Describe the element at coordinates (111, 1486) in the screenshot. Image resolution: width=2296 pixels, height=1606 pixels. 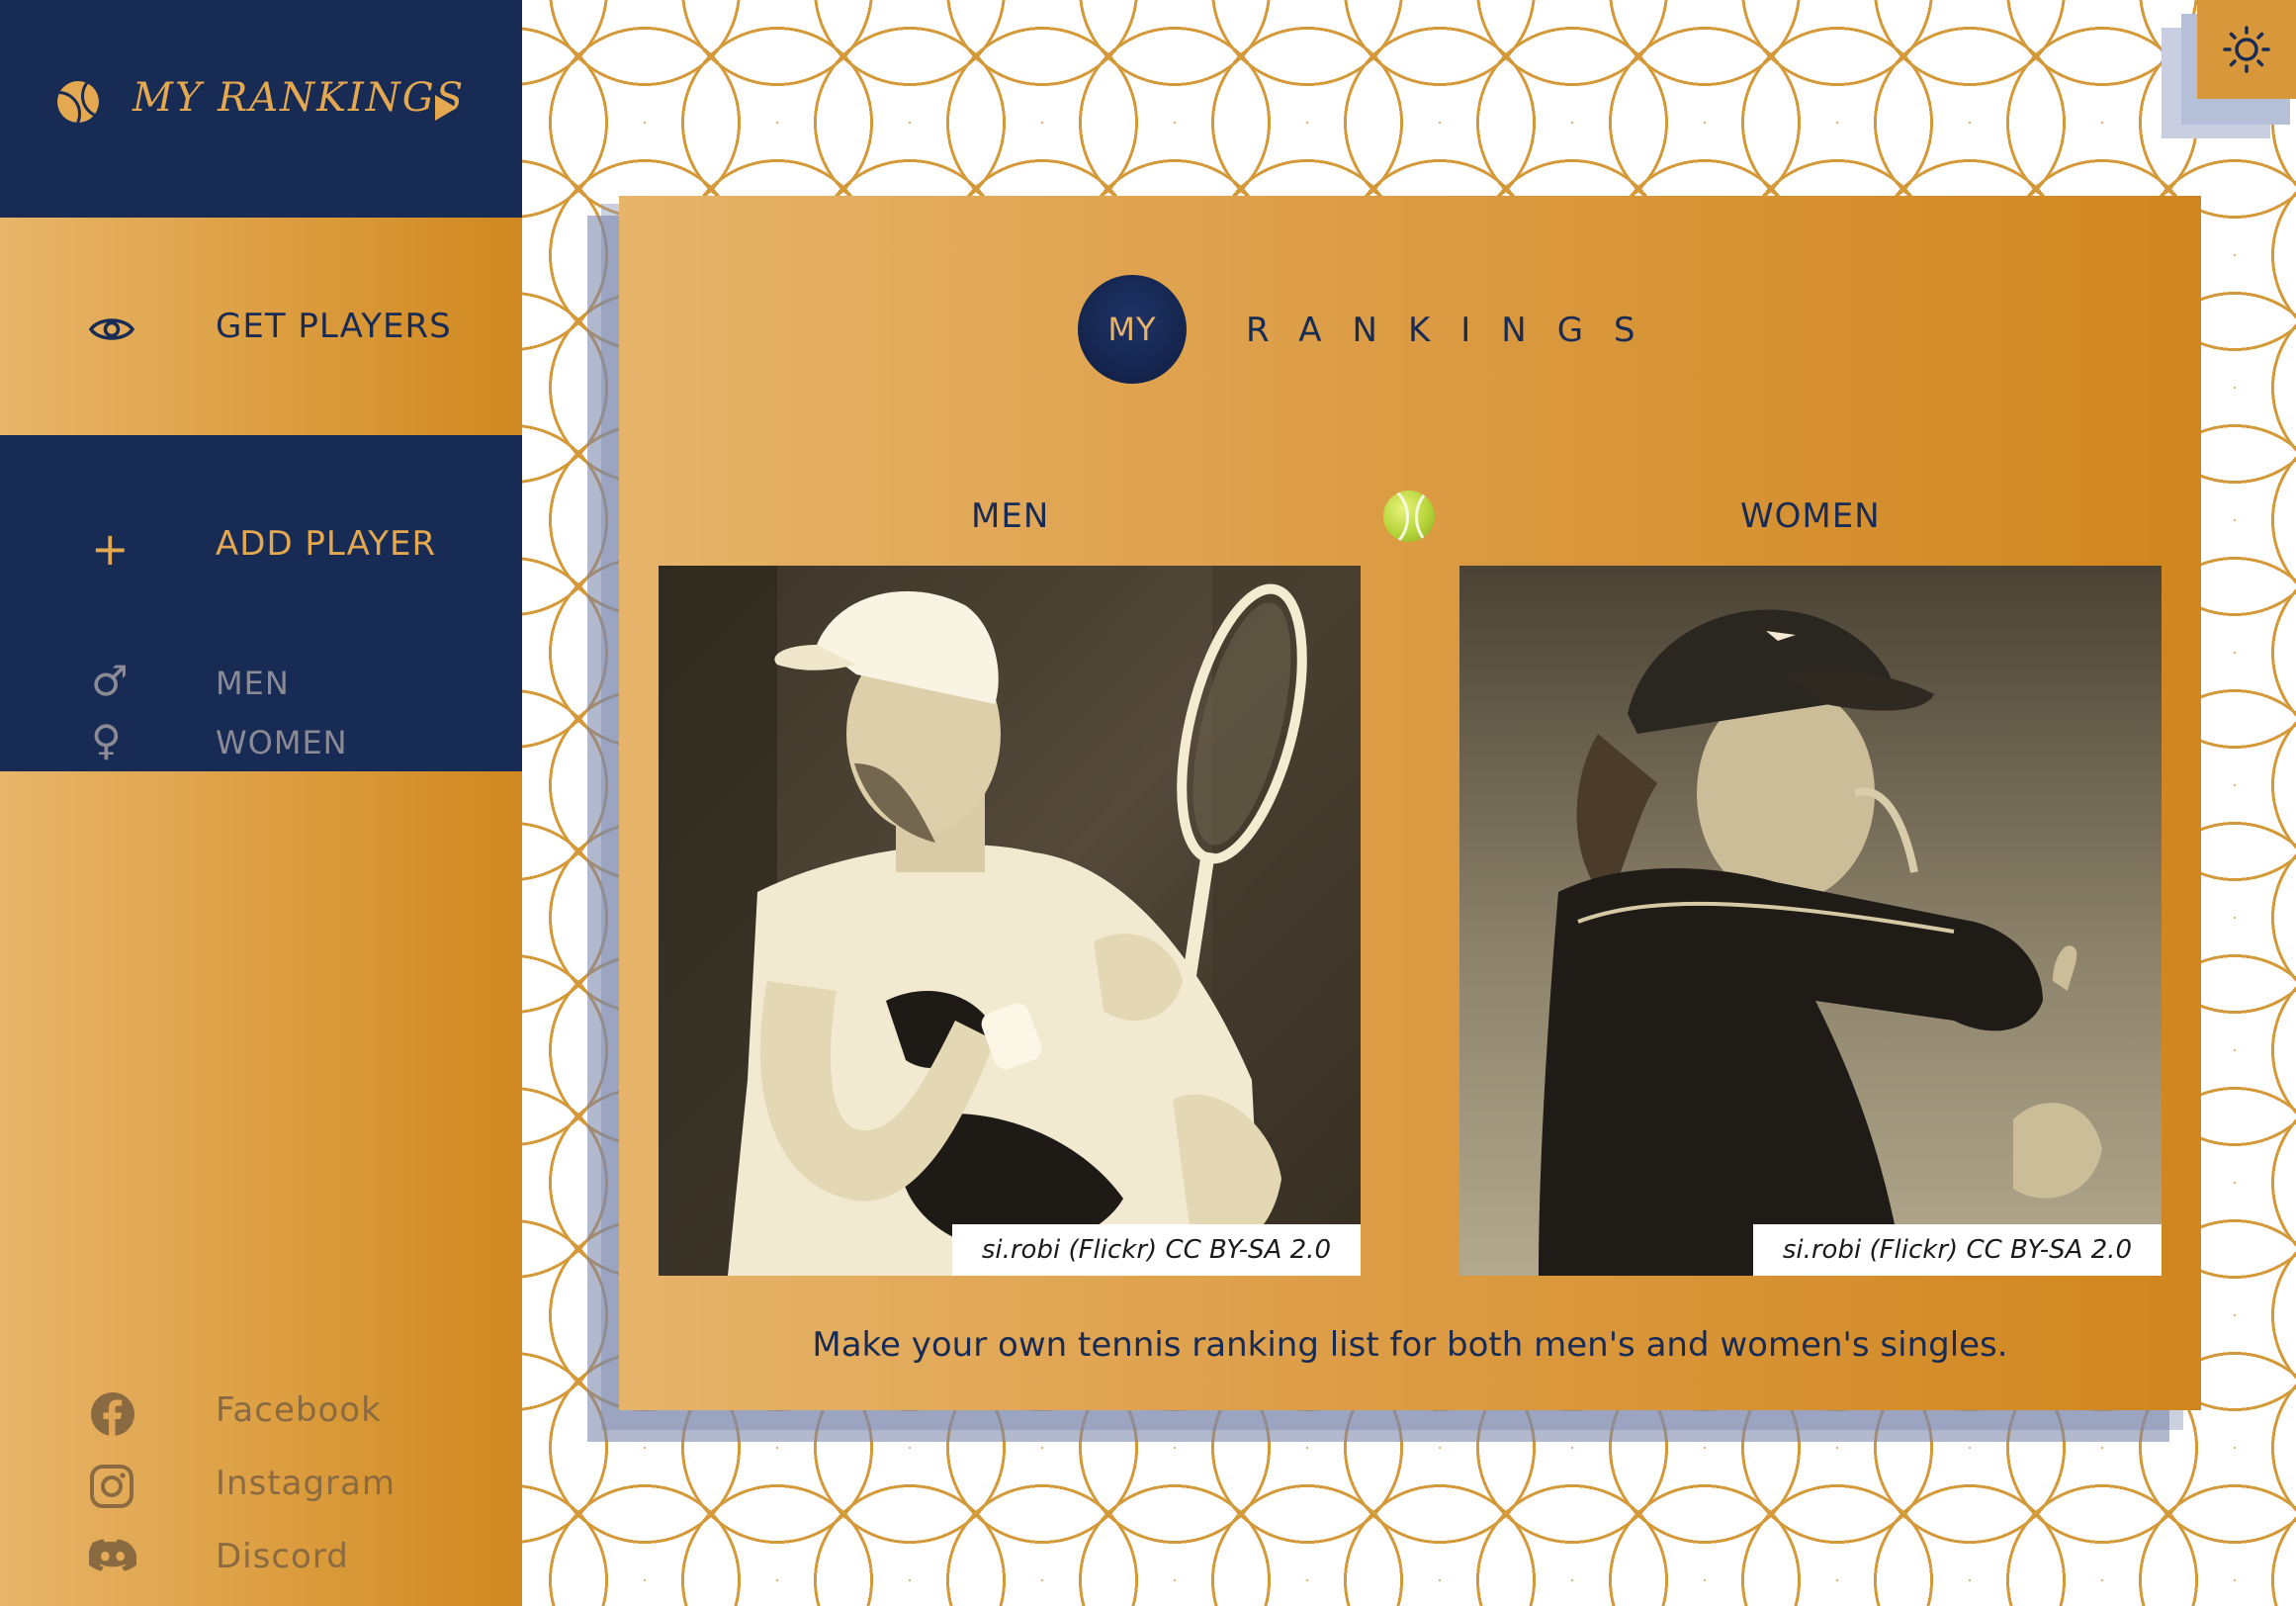
I see `instagram-icon` at that location.